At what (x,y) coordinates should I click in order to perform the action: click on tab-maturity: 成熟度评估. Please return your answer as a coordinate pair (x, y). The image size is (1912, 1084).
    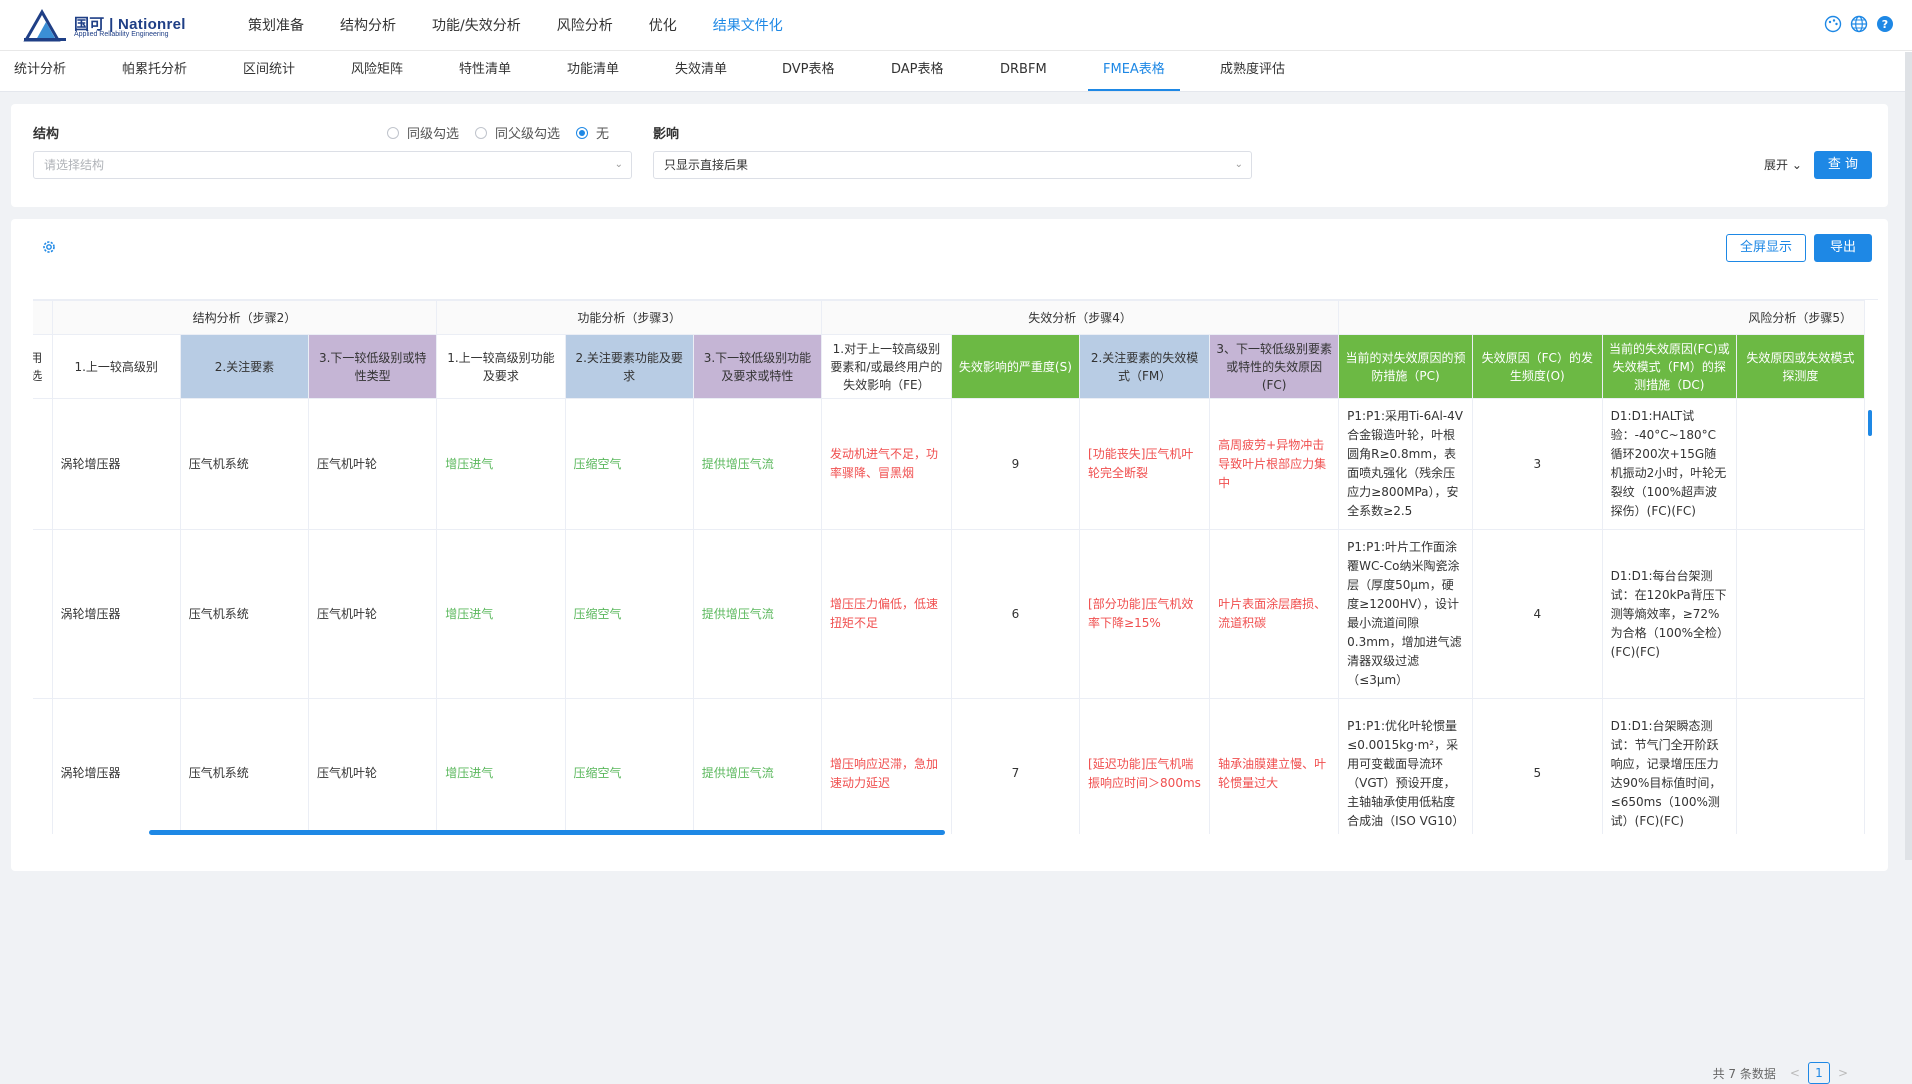
    Looking at the image, I should click on (1252, 70).